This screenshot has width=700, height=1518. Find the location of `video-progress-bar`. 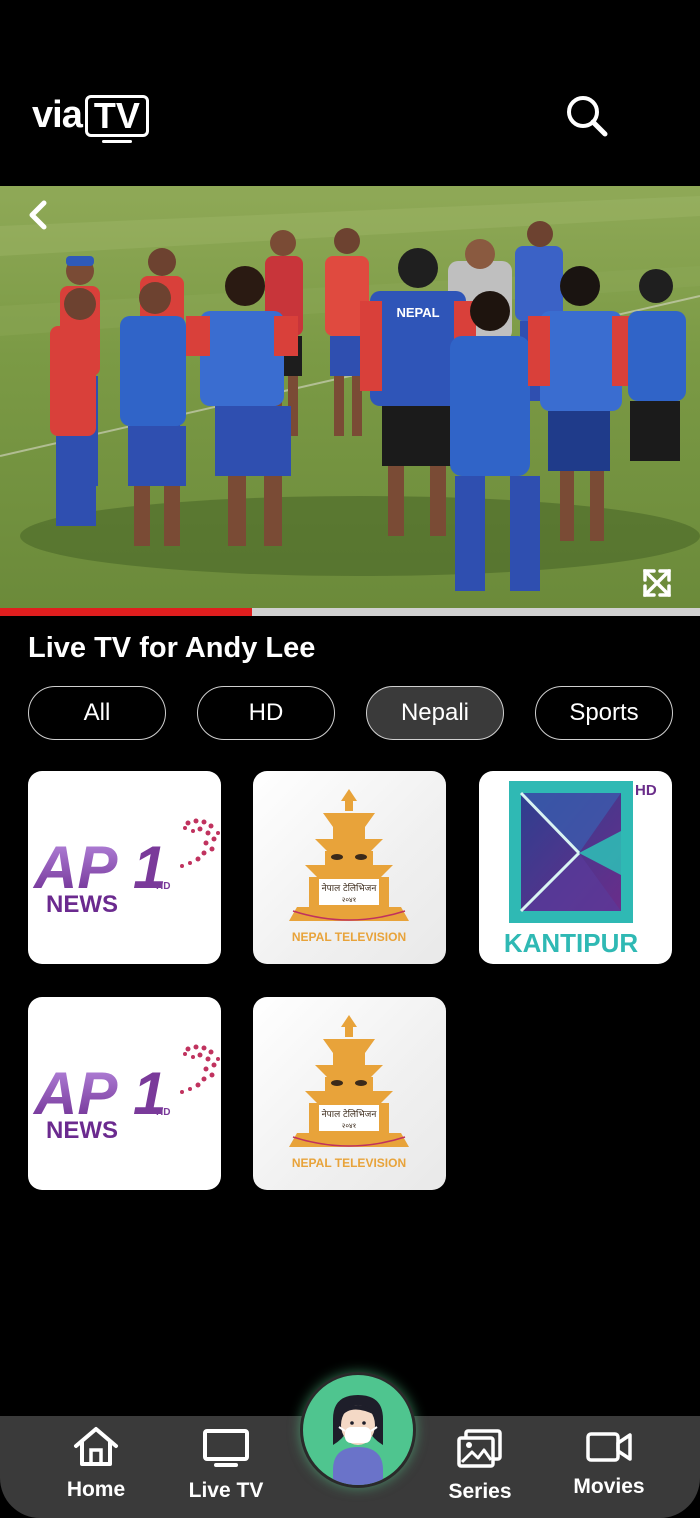

video-progress-bar is located at coordinates (350, 612).